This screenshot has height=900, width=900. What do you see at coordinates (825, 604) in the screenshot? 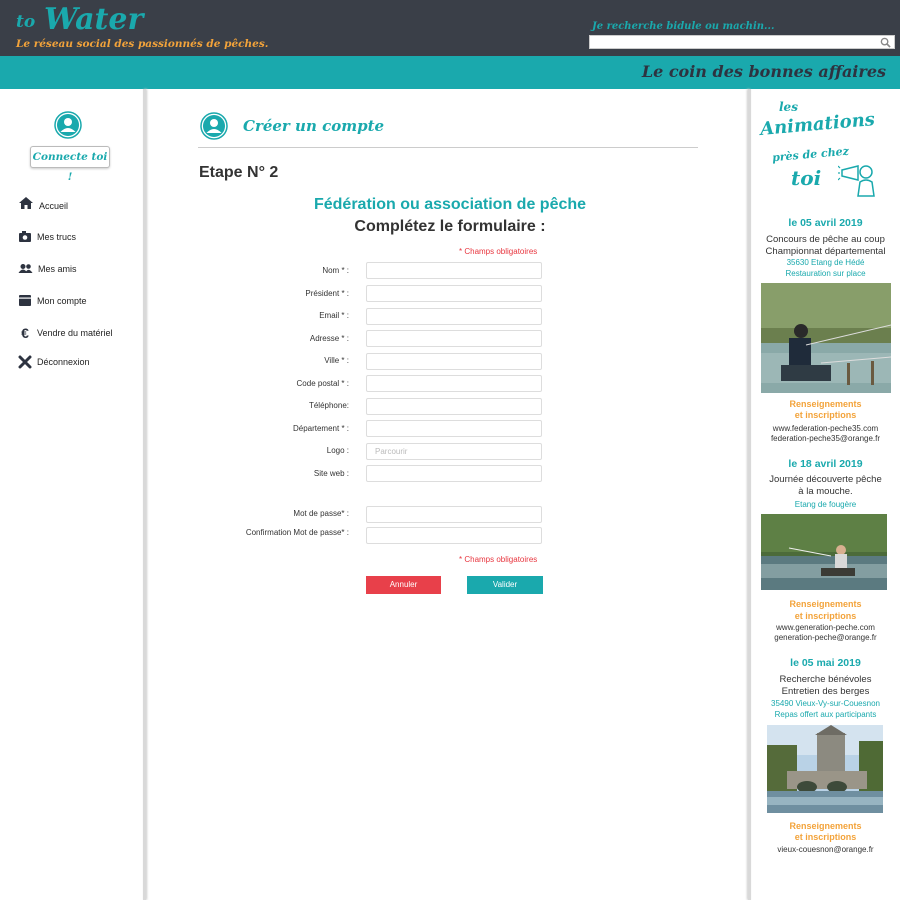
I see `event-info-label: Renseignements` at bounding box center [825, 604].